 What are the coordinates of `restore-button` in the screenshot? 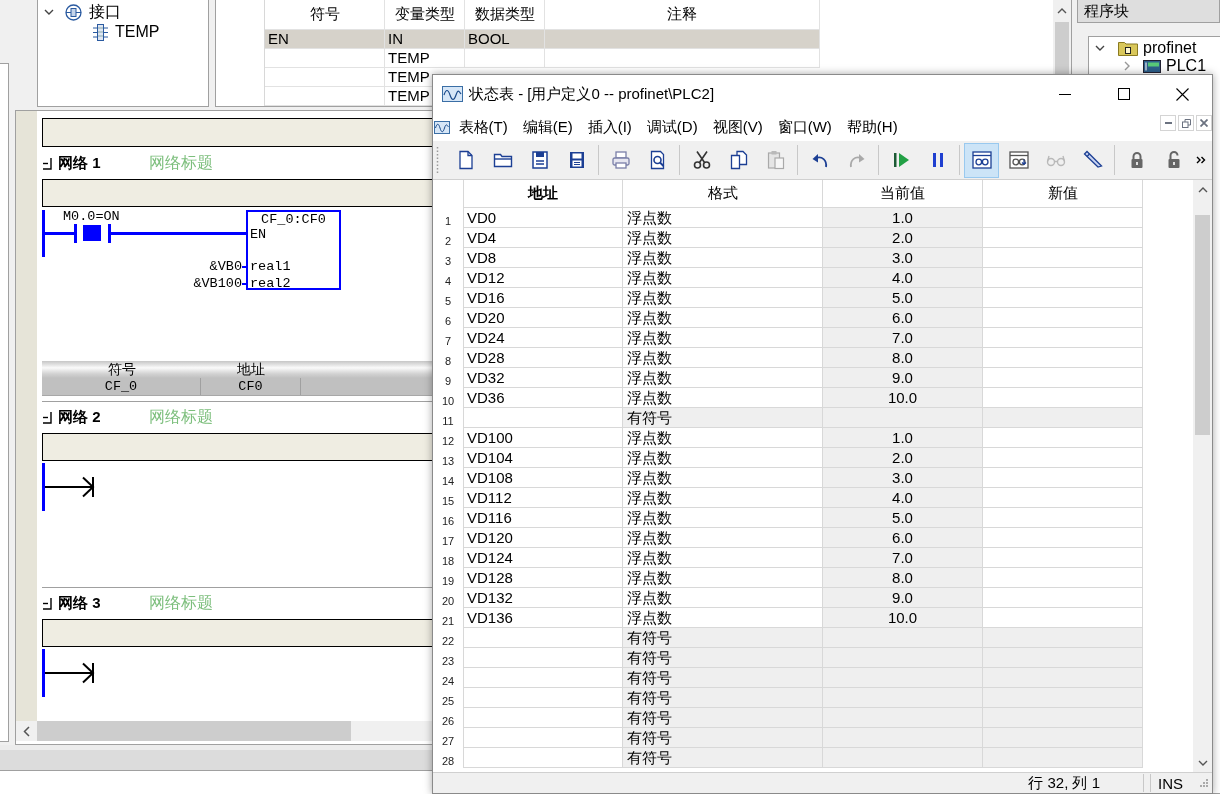 It's located at (1186, 123).